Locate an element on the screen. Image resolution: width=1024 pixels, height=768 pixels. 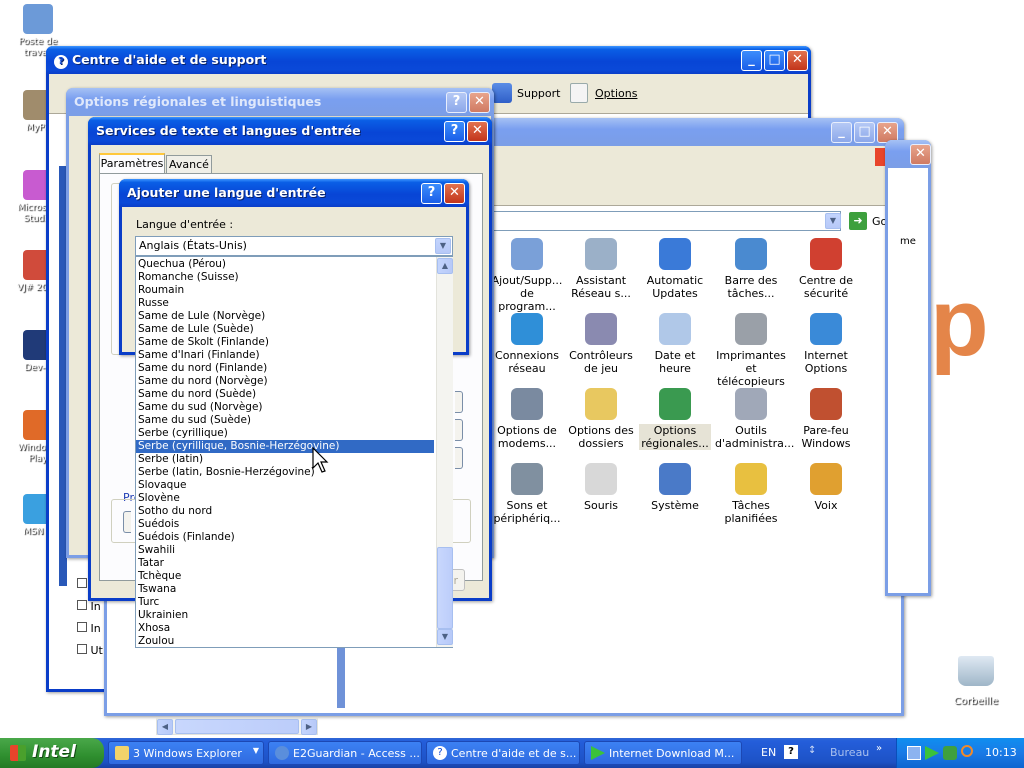
cp-item: Tâches planifiées is located at coordinates (751, 494).